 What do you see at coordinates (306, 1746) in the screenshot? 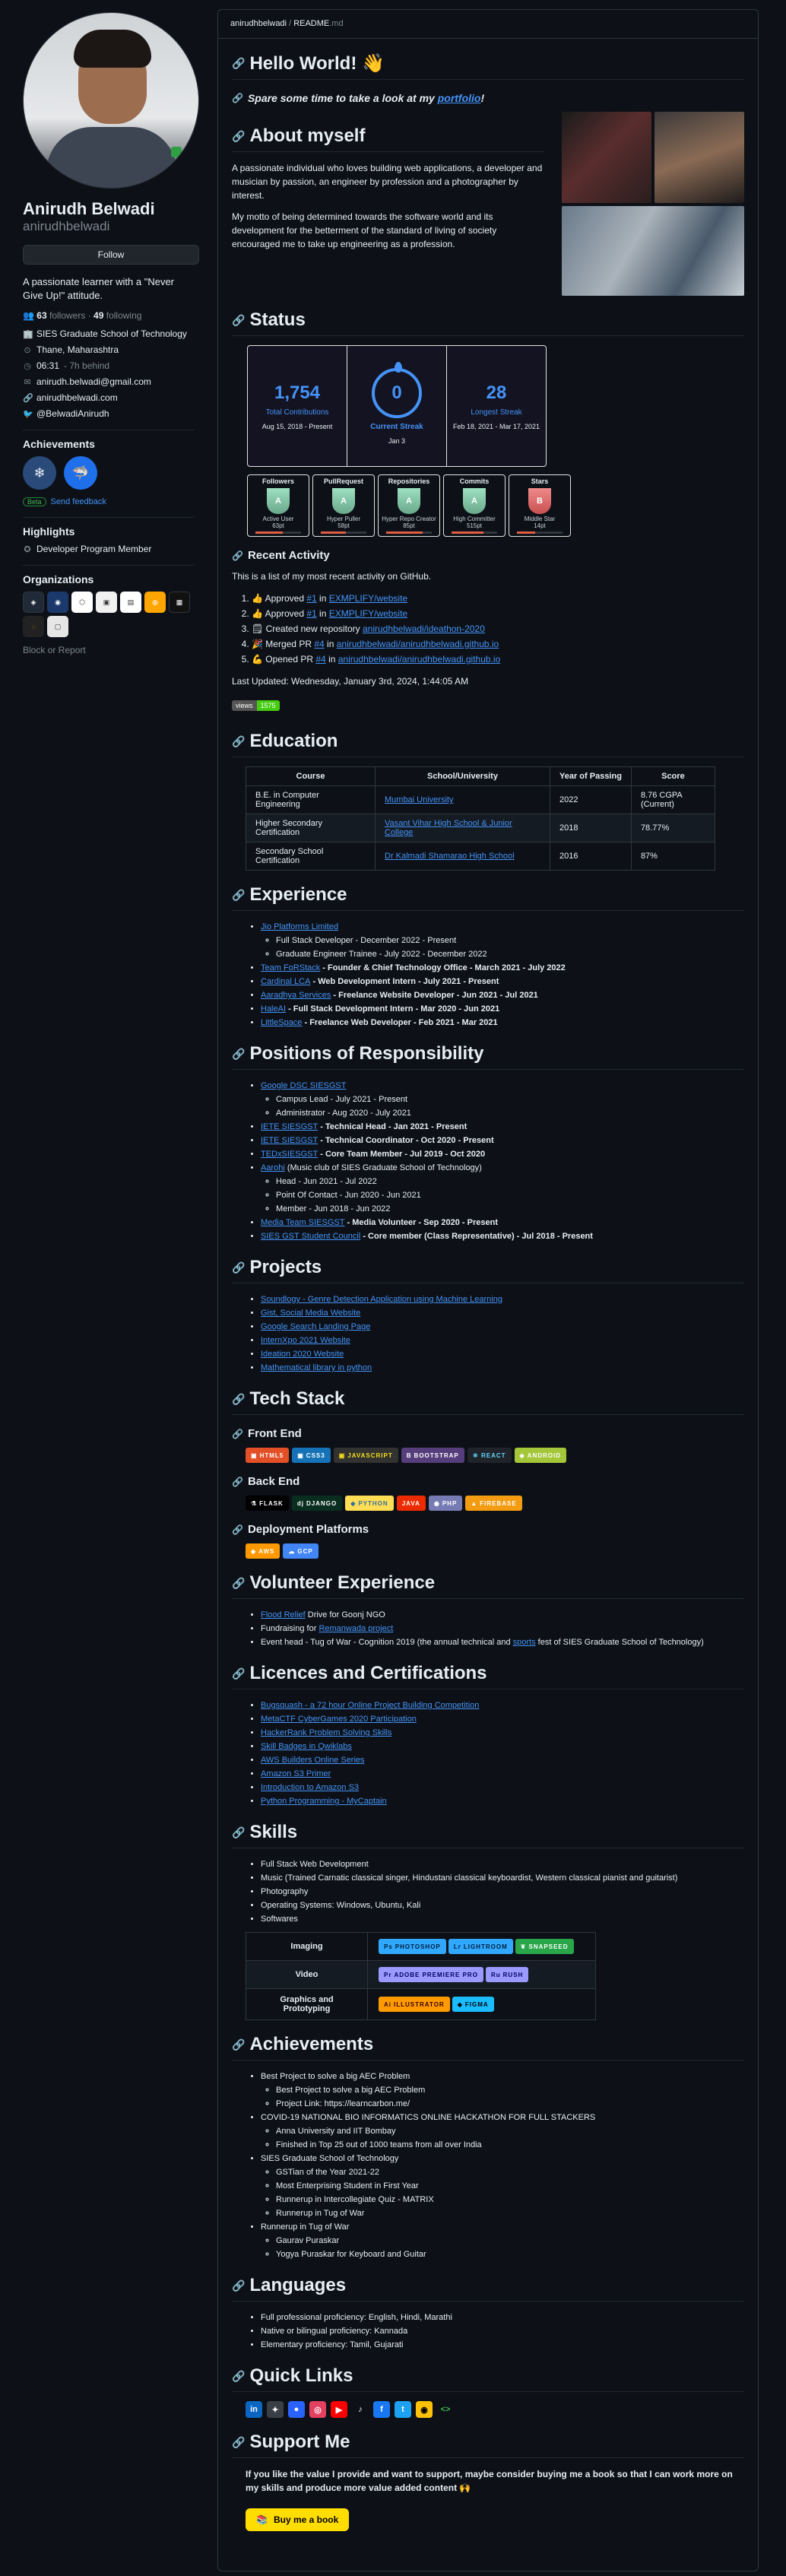
I see `certificate-link: Skill Badges in Qwiklabs` at bounding box center [306, 1746].